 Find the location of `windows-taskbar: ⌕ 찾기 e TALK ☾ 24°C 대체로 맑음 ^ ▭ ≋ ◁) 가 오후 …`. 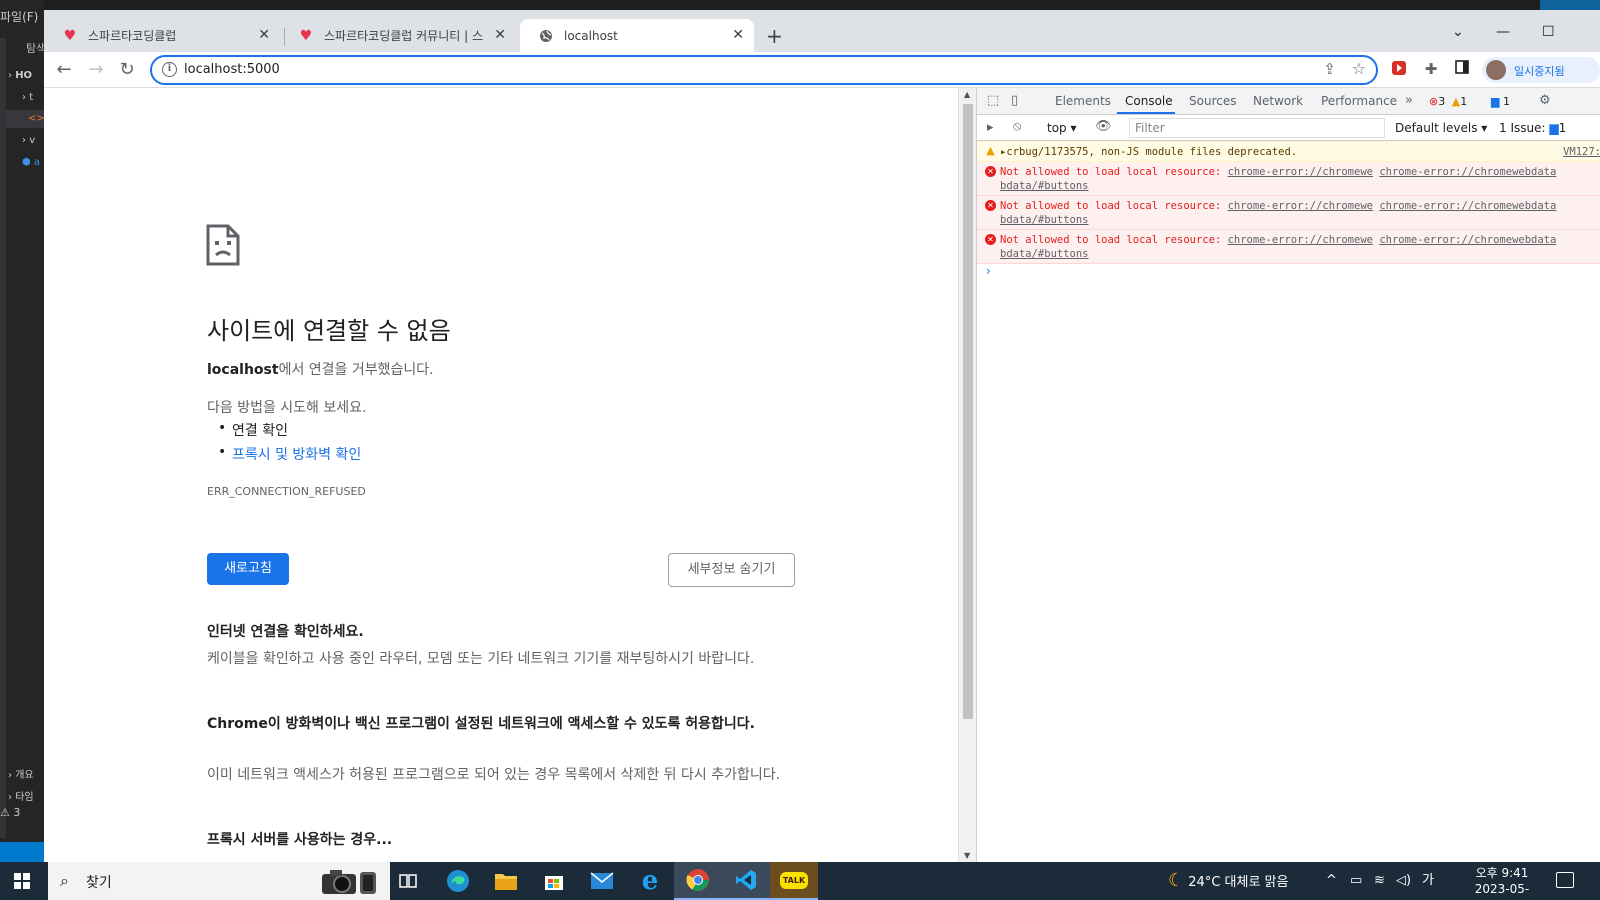

windows-taskbar: ⌕ 찾기 e TALK ☾ 24°C 대체로 맑음 ^ ▭ ≋ ◁) 가 오후 … is located at coordinates (800, 881).